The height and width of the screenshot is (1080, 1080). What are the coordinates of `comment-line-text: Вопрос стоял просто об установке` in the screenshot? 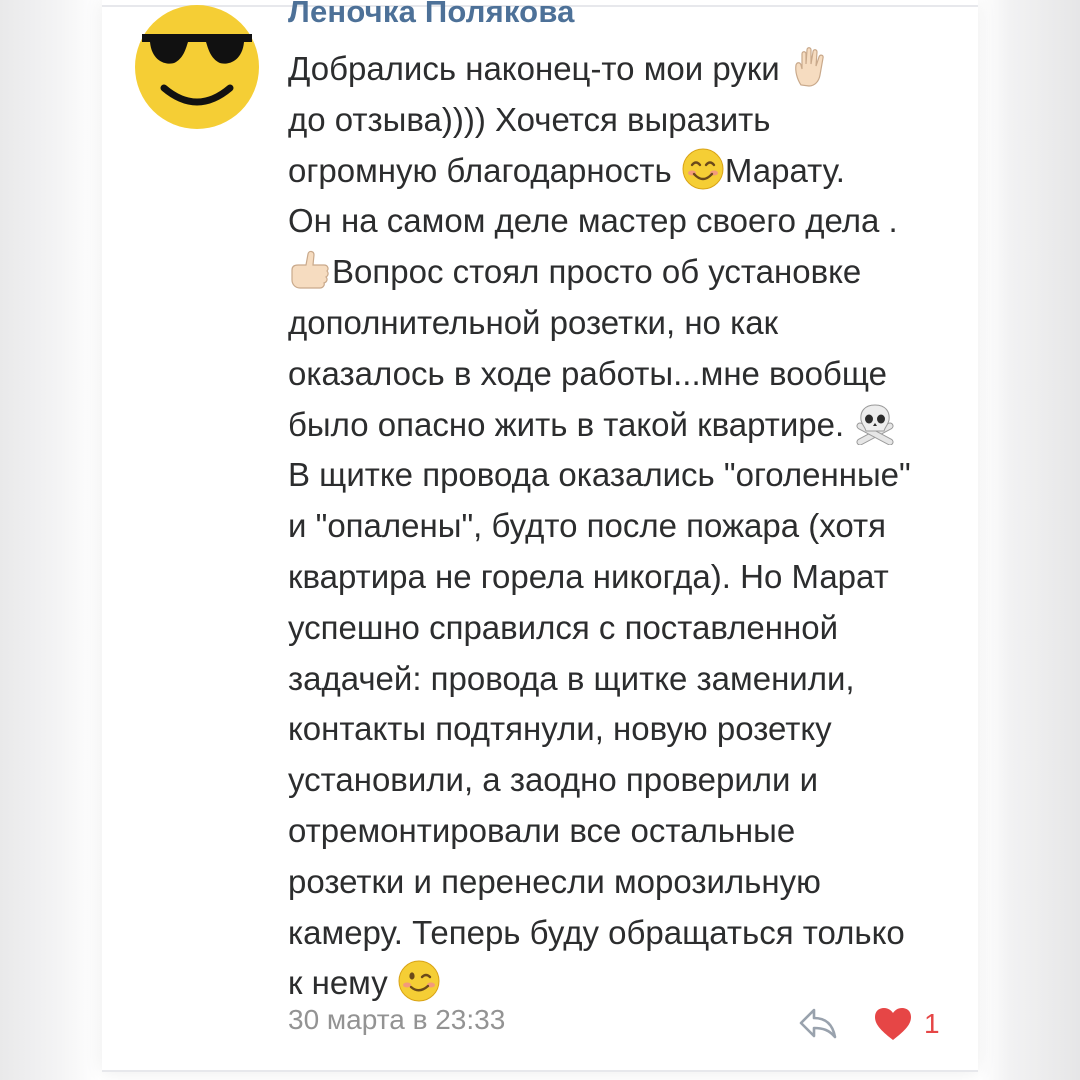 It's located at (597, 272).